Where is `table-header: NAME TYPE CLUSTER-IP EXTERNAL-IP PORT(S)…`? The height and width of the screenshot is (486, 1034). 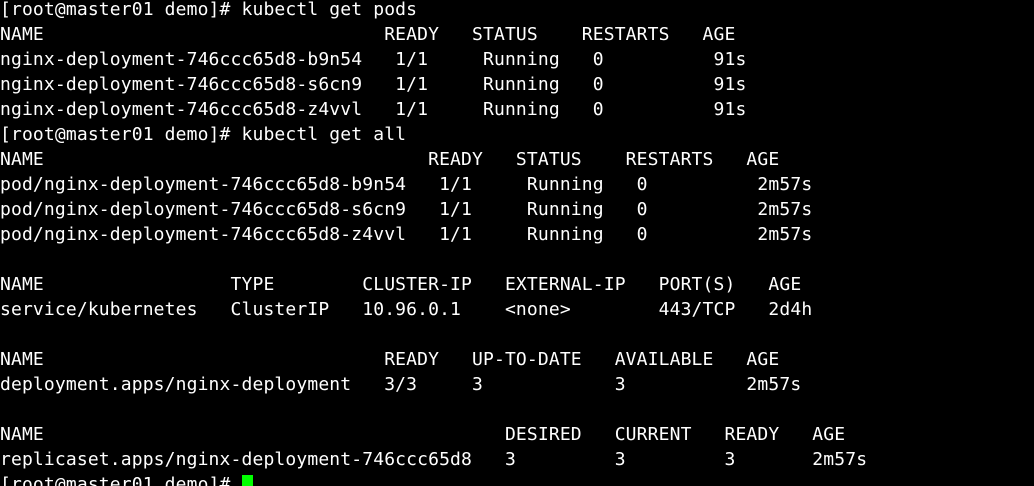 table-header: NAME TYPE CLUSTER-IP EXTERNAL-IP PORT(S)… is located at coordinates (401, 284).